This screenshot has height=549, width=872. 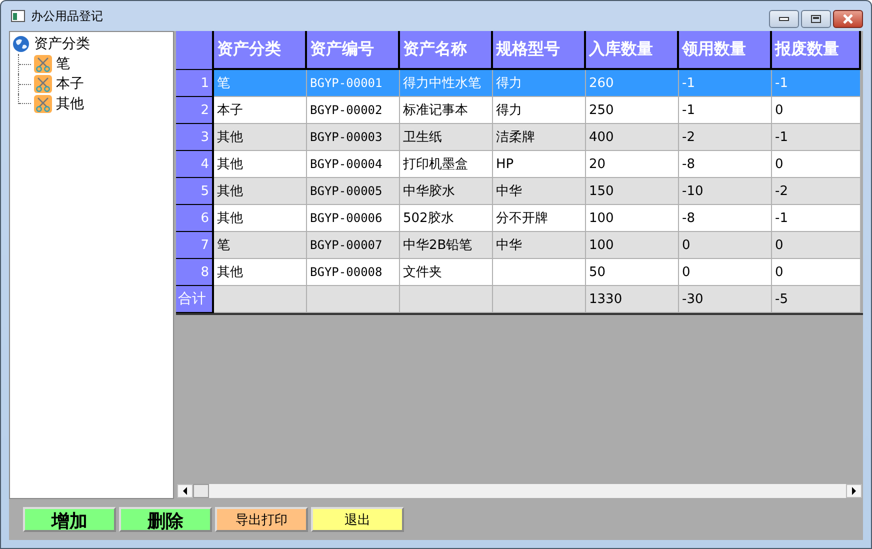 I want to click on table-cell: -10, so click(x=725, y=191).